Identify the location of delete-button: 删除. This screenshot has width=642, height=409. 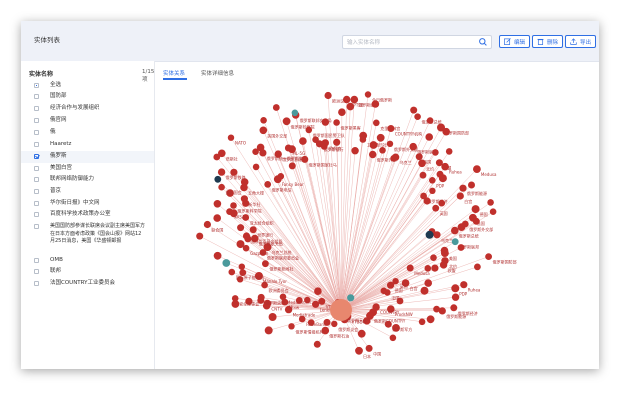
(548, 41).